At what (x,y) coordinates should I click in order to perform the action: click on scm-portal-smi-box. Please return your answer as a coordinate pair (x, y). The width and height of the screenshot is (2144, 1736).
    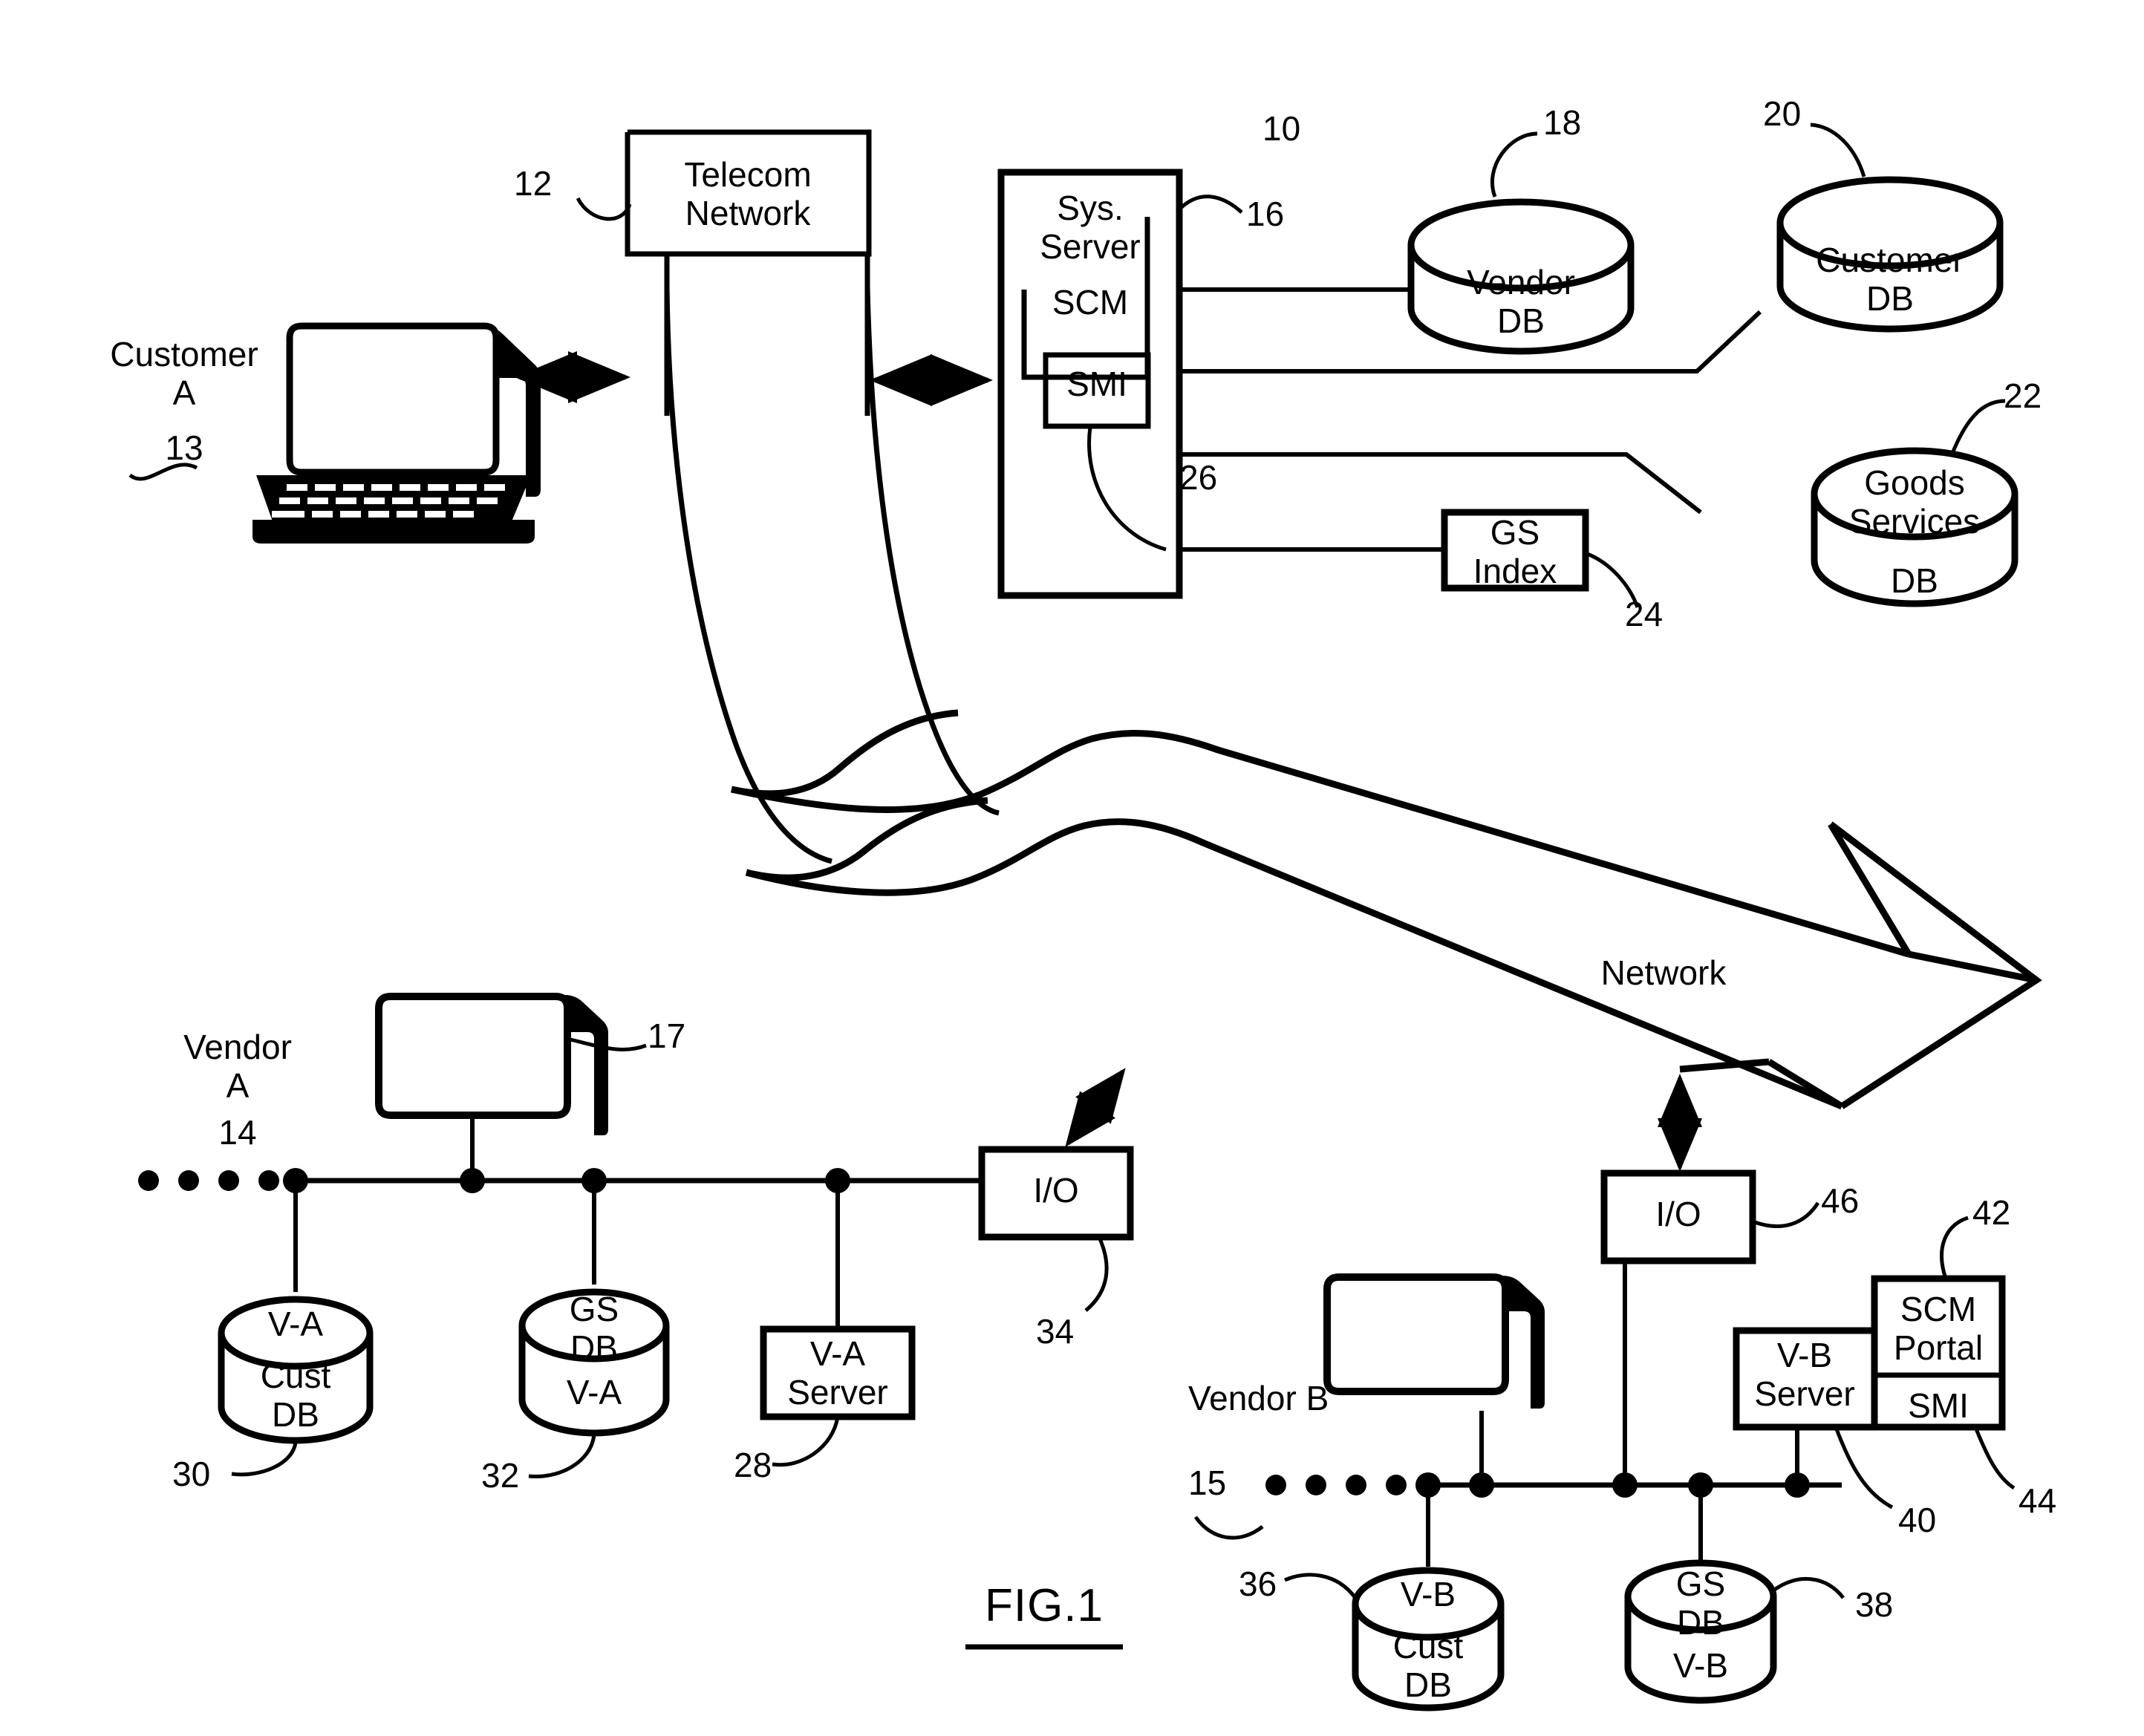
    Looking at the image, I should click on (1938, 1353).